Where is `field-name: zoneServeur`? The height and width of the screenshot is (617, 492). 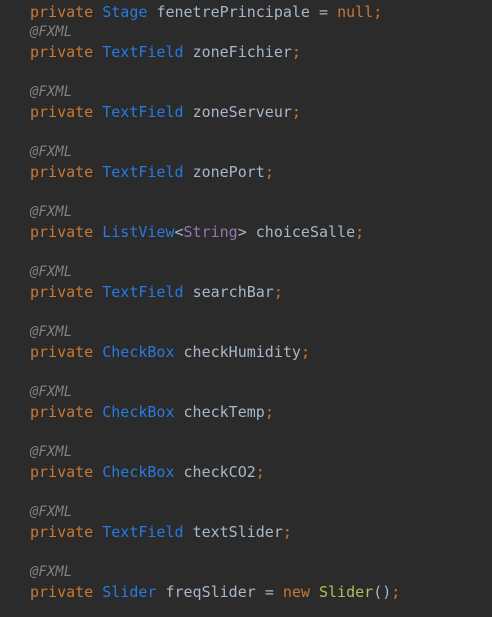 field-name: zoneServeur is located at coordinates (242, 112).